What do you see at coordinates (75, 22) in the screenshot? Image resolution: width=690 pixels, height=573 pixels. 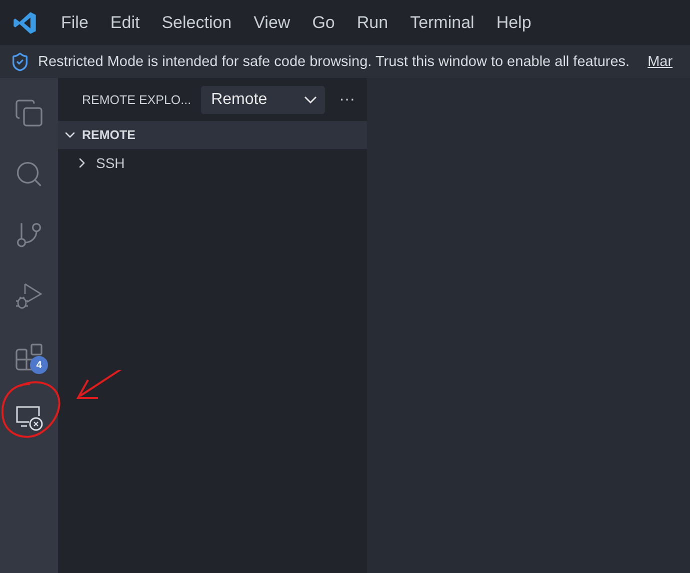 I see `menu-item: File` at bounding box center [75, 22].